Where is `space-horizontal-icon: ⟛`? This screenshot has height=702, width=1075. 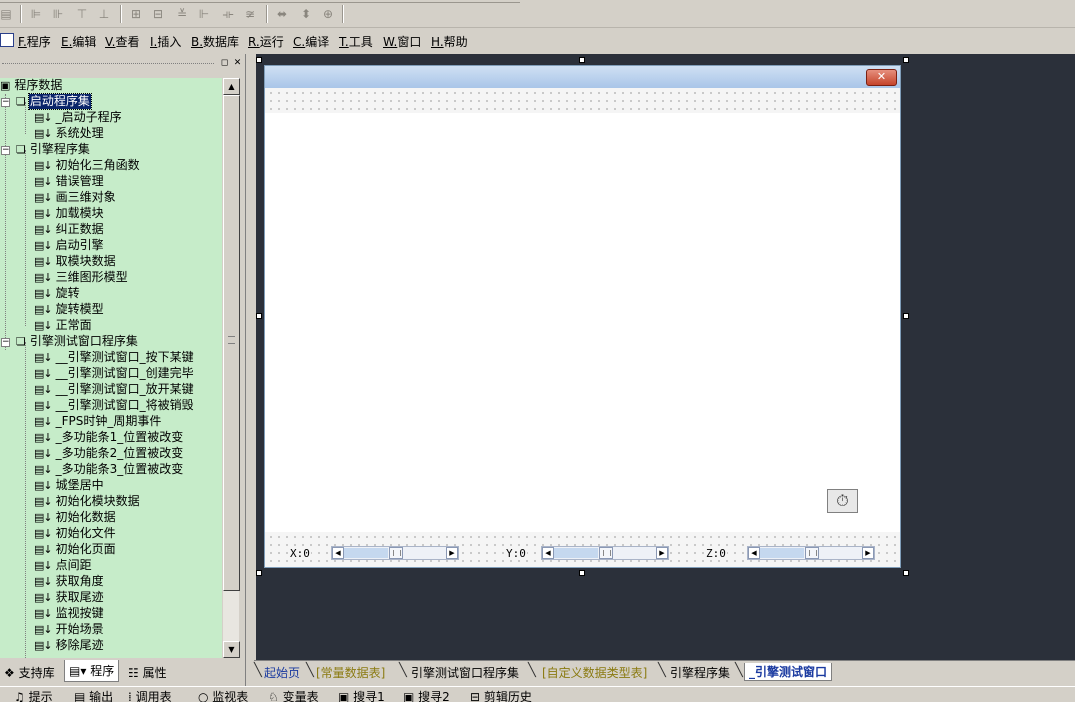
space-horizontal-icon: ⟛ is located at coordinates (228, 14).